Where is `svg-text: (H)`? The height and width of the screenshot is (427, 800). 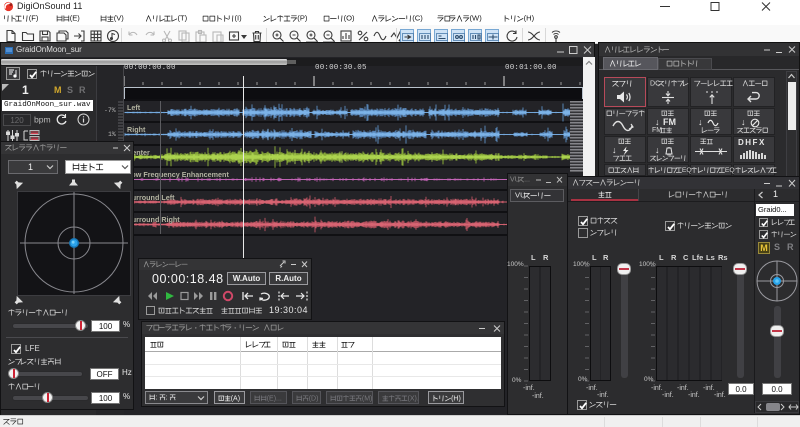 svg-text: (H) is located at coordinates (456, 398).